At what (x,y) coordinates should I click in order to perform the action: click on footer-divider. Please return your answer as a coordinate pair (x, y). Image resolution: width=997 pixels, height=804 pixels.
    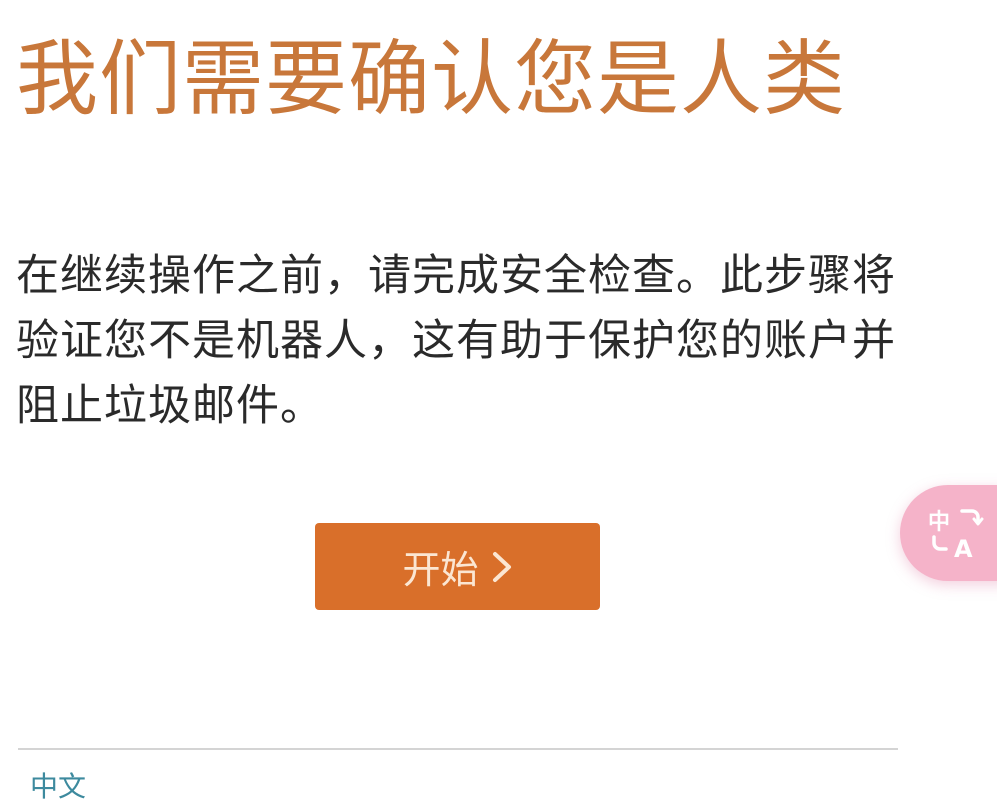
    Looking at the image, I should click on (458, 749).